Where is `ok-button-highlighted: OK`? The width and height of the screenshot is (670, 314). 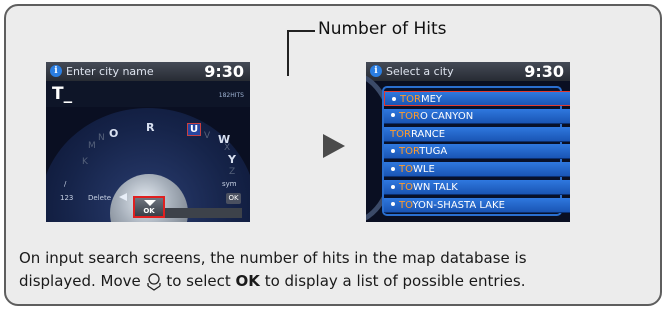
ok-button-highlighted: OK is located at coordinates (149, 207).